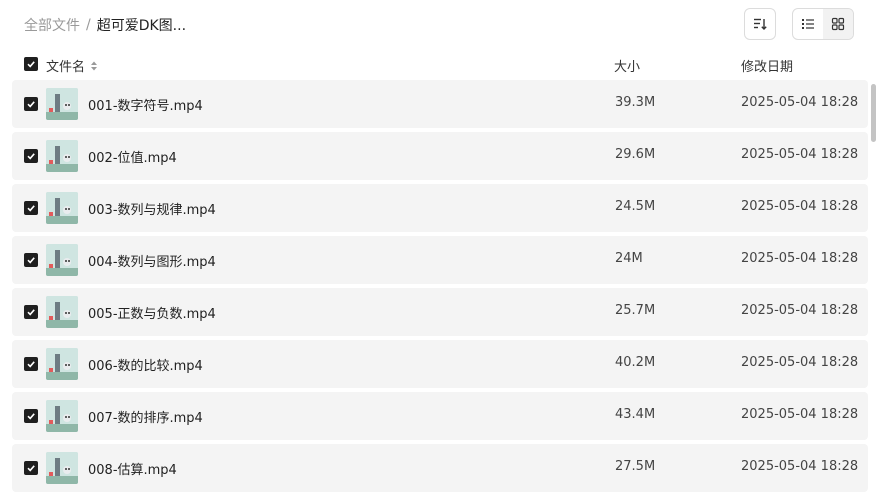 This screenshot has height=495, width=878. Describe the element at coordinates (152, 208) in the screenshot. I see `file-name: 003-数列与规律.mp4` at that location.